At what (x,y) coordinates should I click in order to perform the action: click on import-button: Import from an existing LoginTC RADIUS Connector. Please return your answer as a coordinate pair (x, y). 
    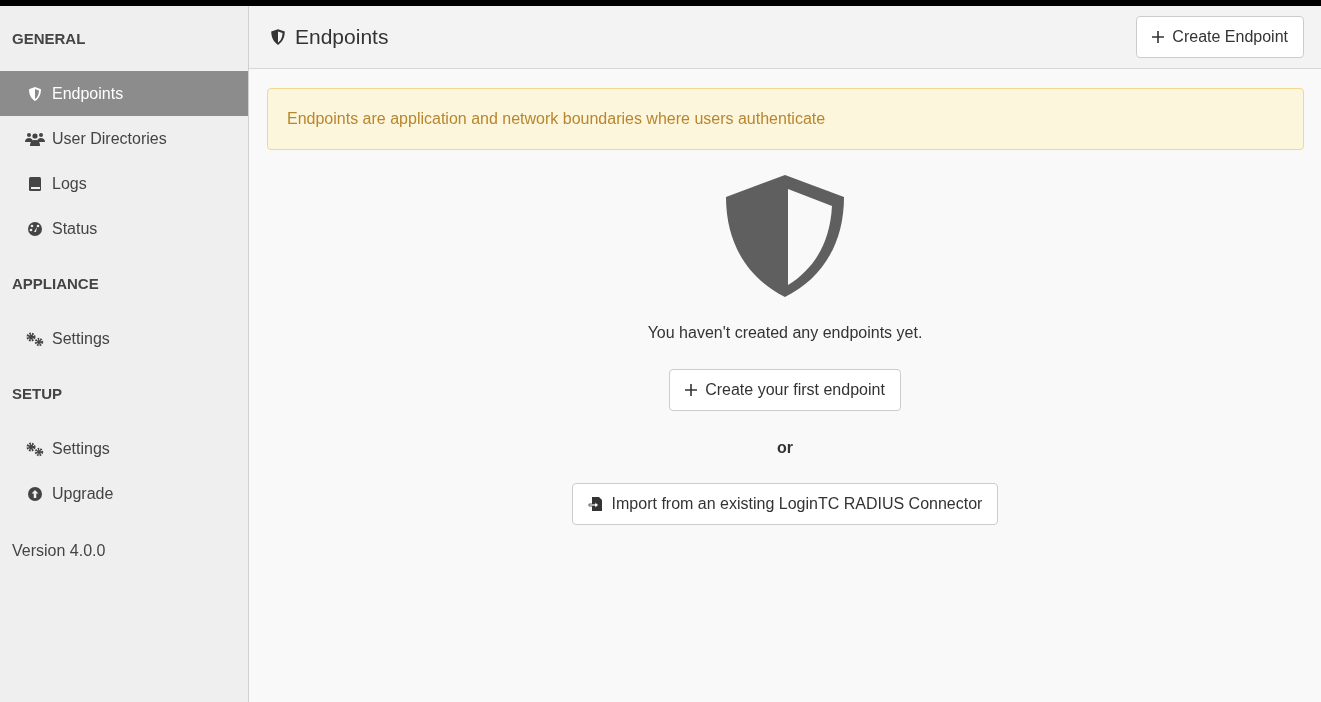
    Looking at the image, I should click on (785, 504).